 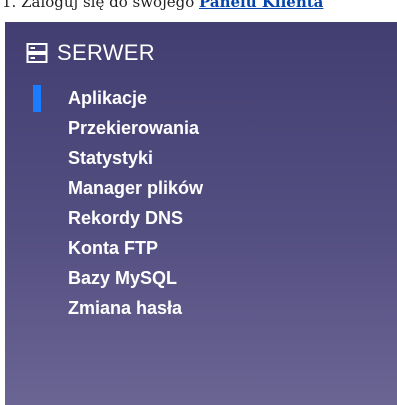 What do you see at coordinates (201, 158) in the screenshot?
I see `sidebar-item-statystyki: Statystyki` at bounding box center [201, 158].